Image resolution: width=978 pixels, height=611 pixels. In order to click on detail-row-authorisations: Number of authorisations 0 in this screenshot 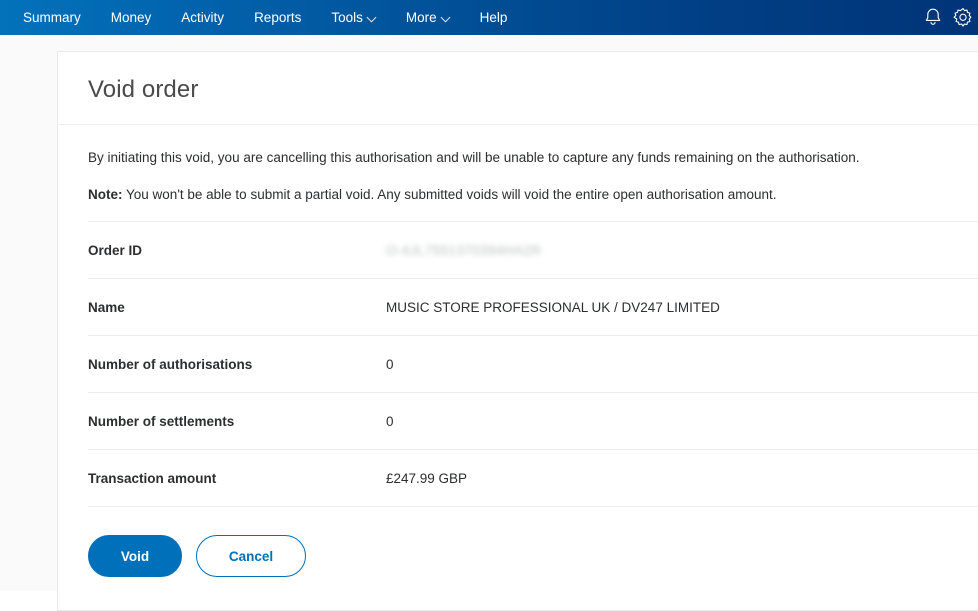, I will do `click(533, 364)`.